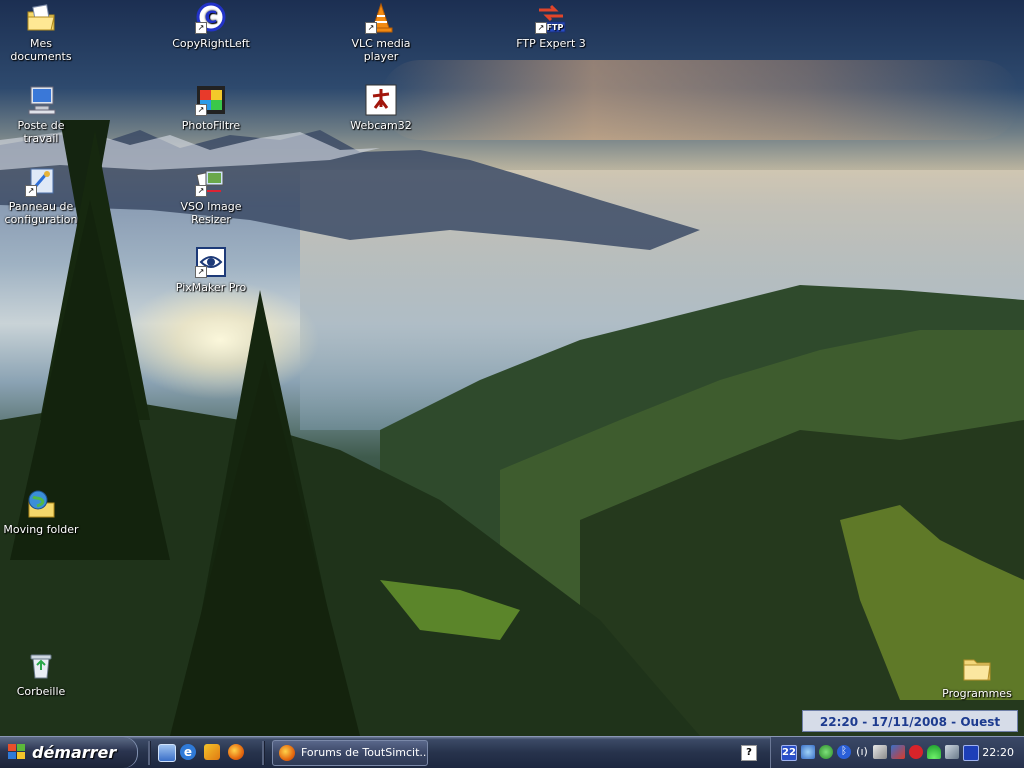  What do you see at coordinates (211, 262) in the screenshot?
I see `pixmaker-icon: ↗` at bounding box center [211, 262].